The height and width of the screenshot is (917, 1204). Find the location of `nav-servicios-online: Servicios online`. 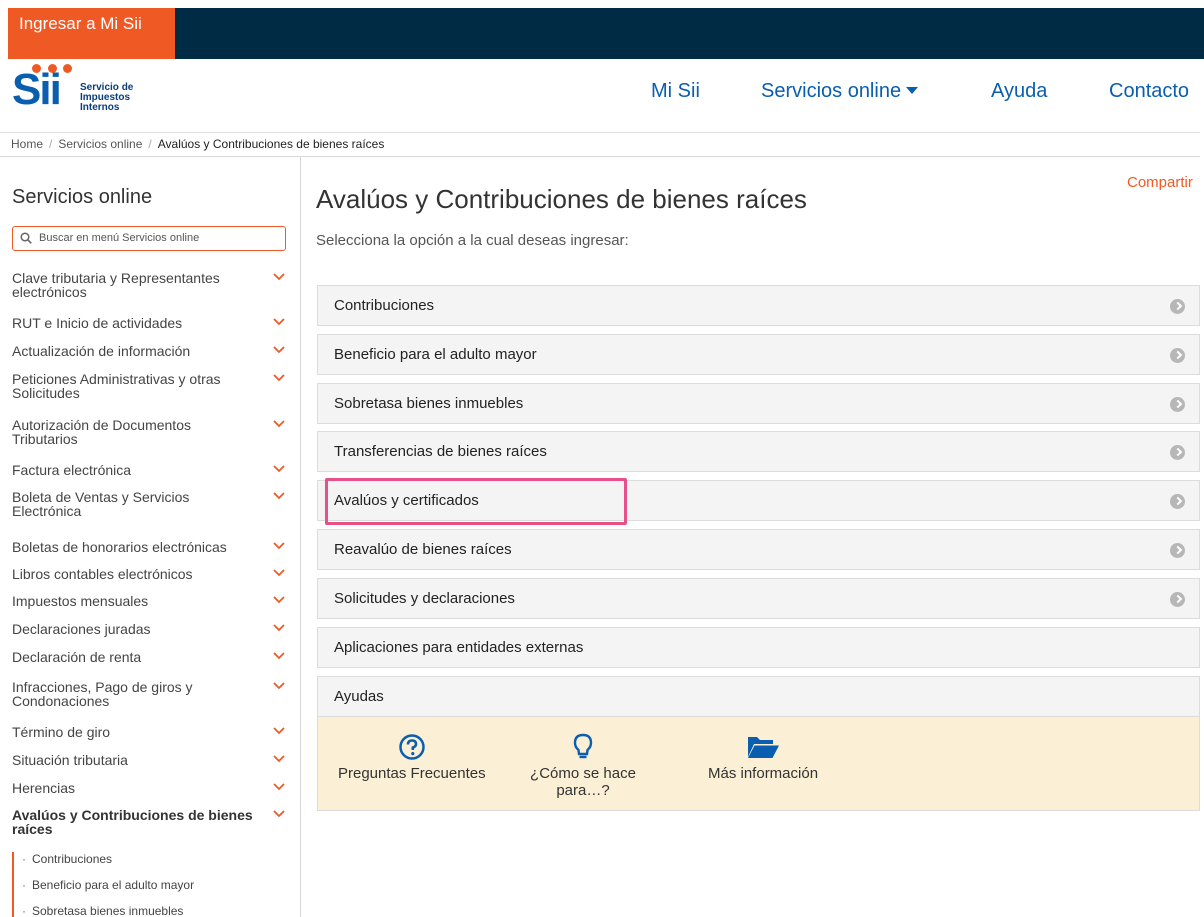

nav-servicios-online: Servicios online is located at coordinates (840, 91).